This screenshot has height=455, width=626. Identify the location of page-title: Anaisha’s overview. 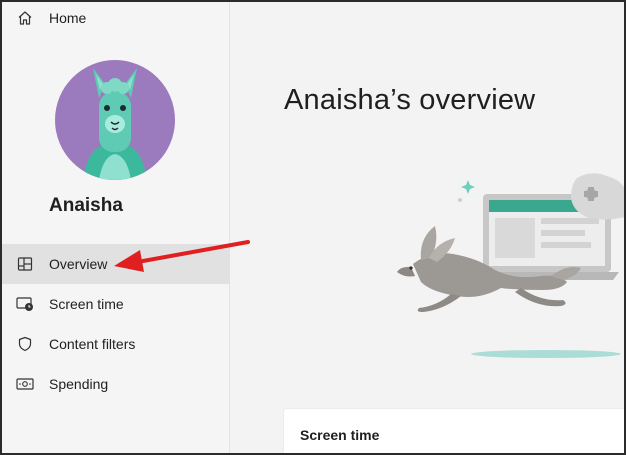
(410, 100).